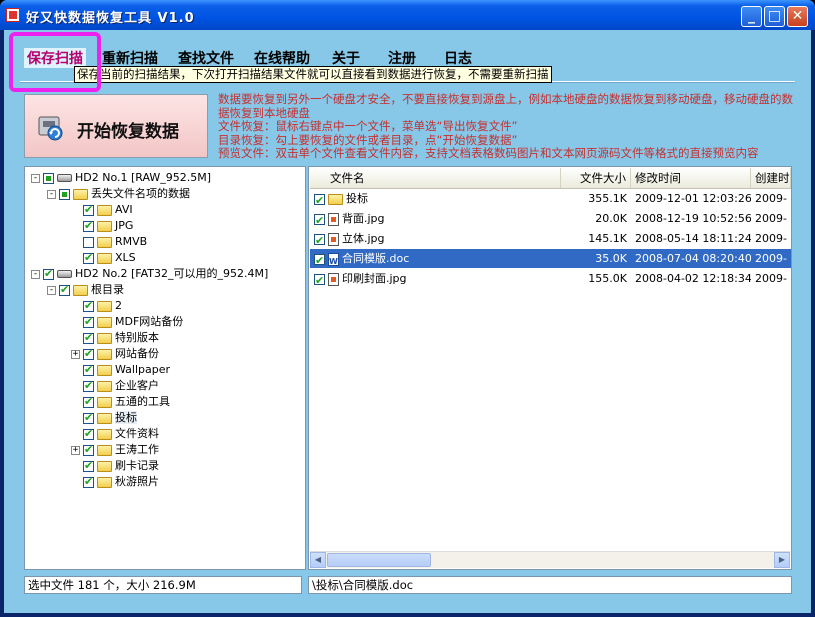 The height and width of the screenshot is (617, 815). I want to click on file-row: 合同模版.doc 35.0K 2008-07-04 08:20:40 2009-, so click(550, 258).